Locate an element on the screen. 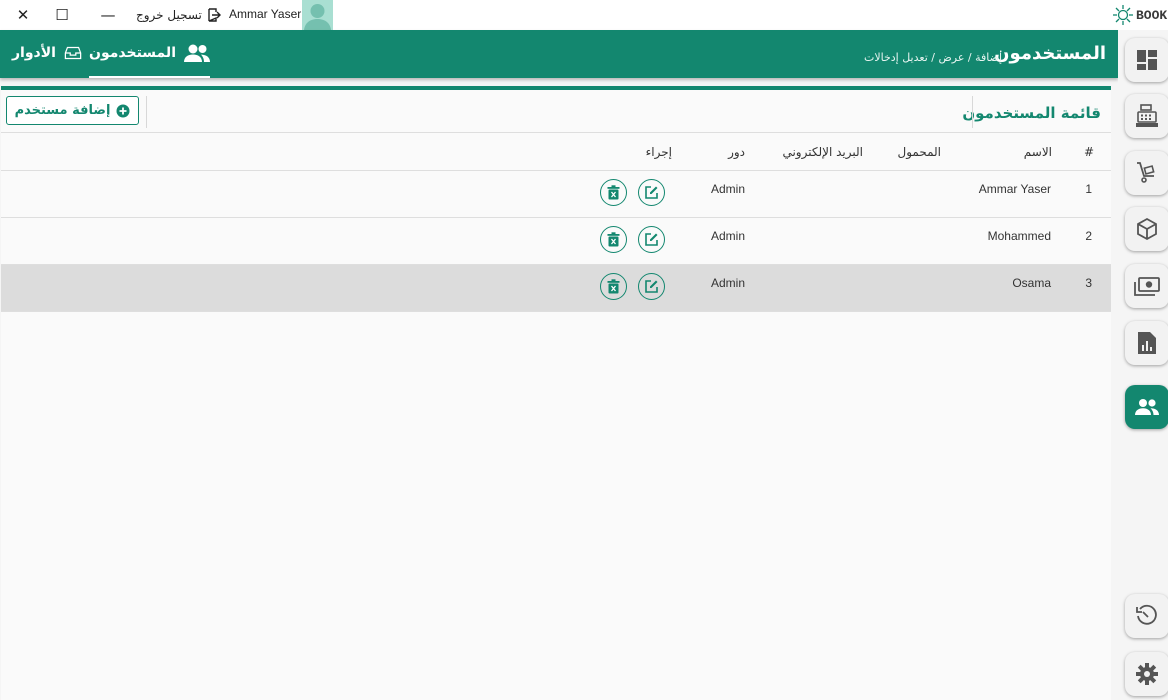 The width and height of the screenshot is (1168, 700). title-bar: ✕ ☐ — تسجيل خروج Ammar Yaser BOOK is located at coordinates (584, 15).